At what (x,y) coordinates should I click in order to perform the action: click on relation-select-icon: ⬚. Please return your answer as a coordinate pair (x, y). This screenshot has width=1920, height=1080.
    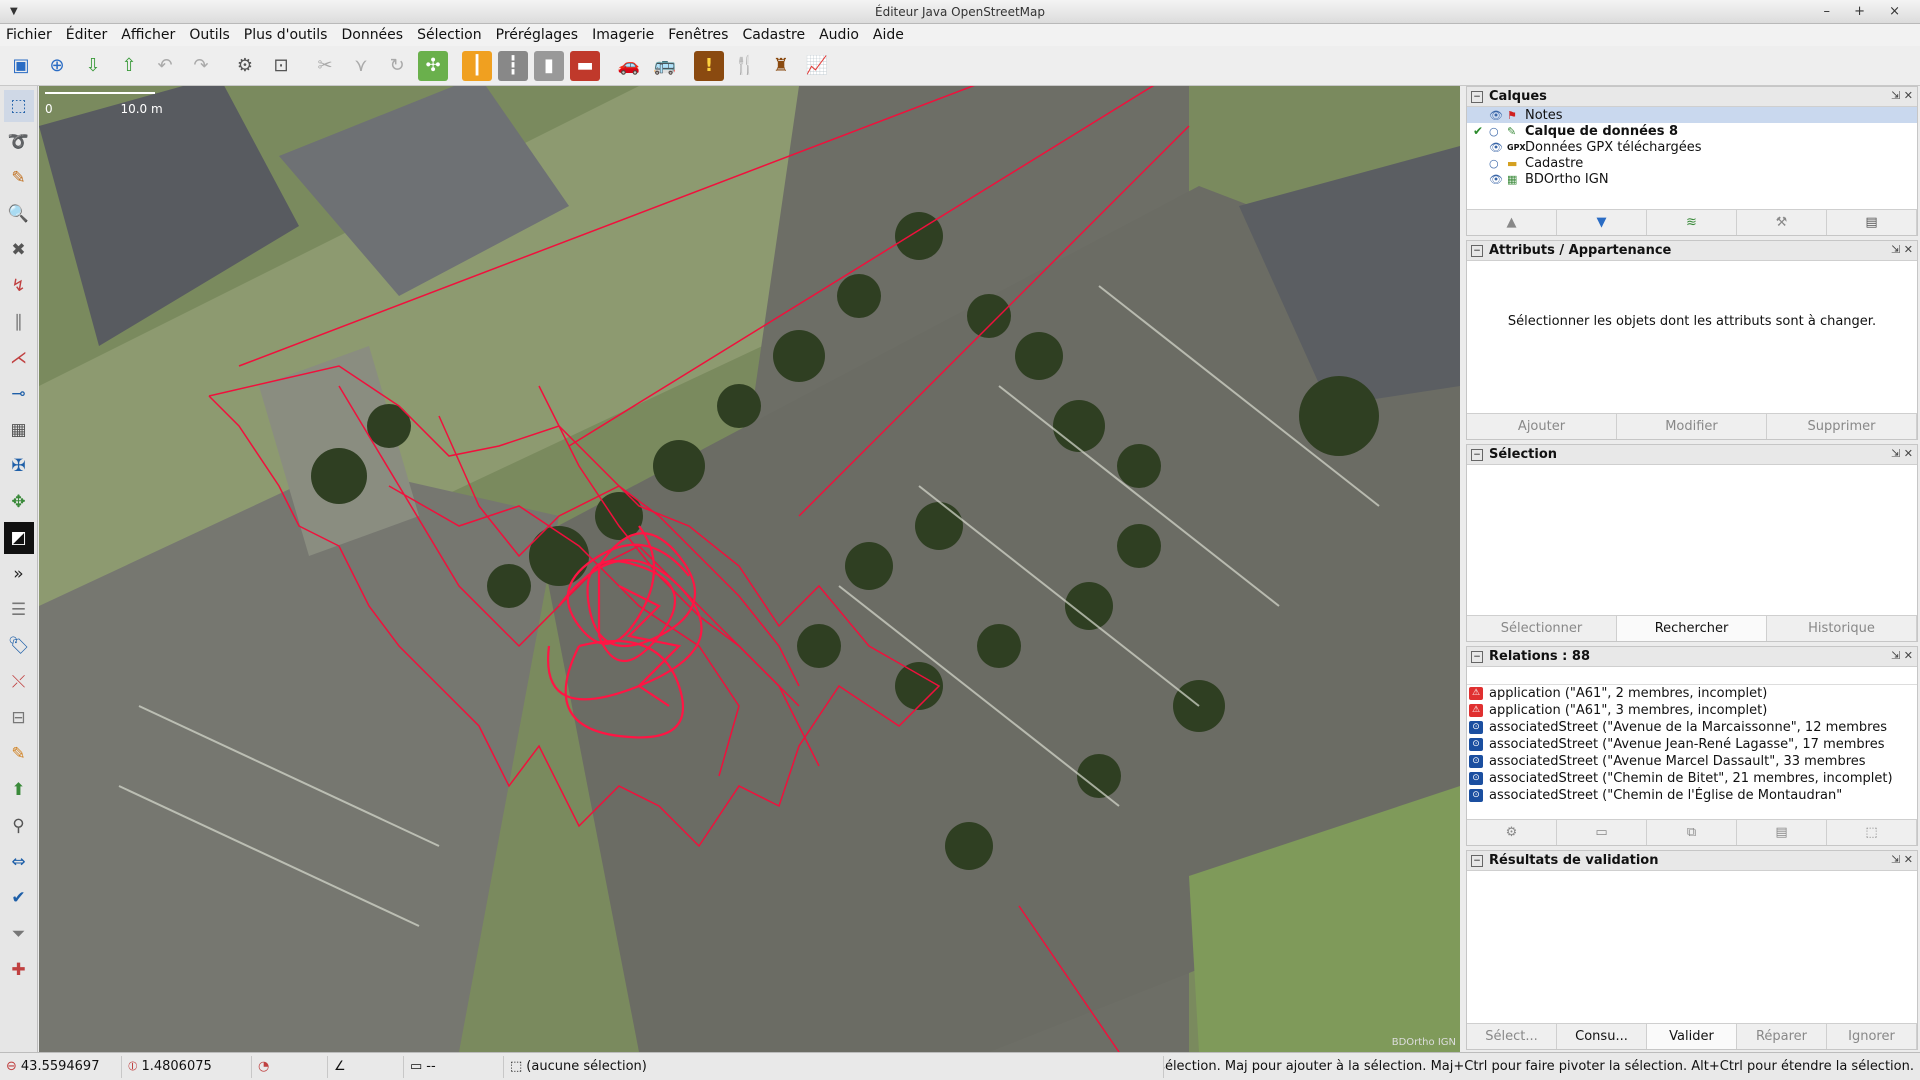
    Looking at the image, I should click on (1872, 832).